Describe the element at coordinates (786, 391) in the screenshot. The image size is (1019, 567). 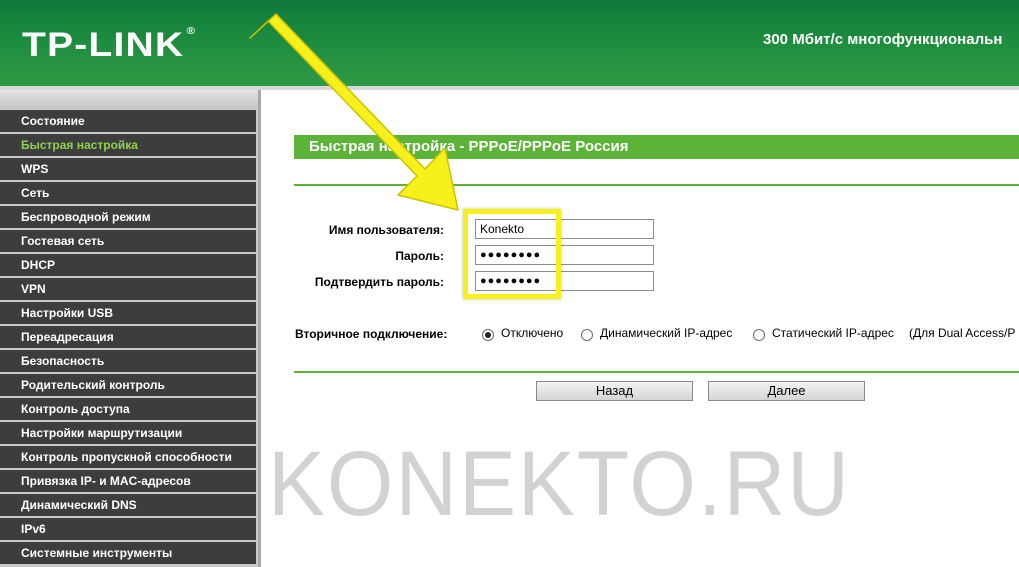
I see `next-button: Далее` at that location.